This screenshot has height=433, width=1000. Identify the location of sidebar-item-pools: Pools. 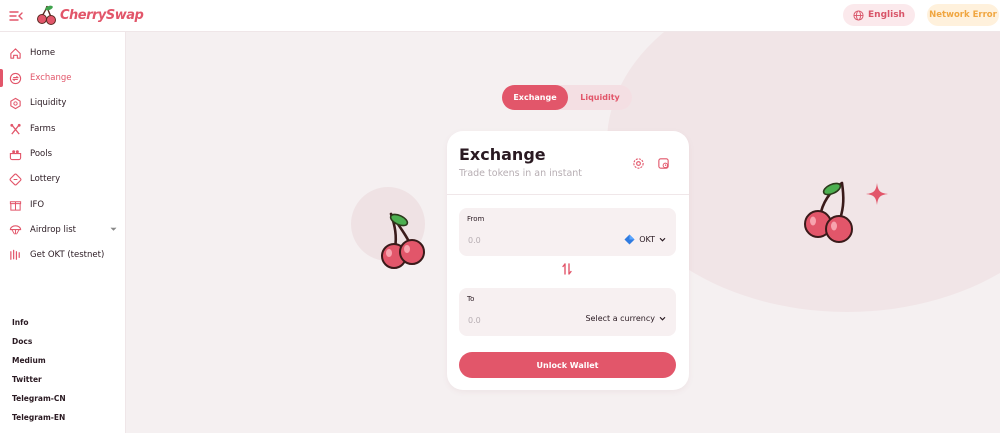
(63, 154).